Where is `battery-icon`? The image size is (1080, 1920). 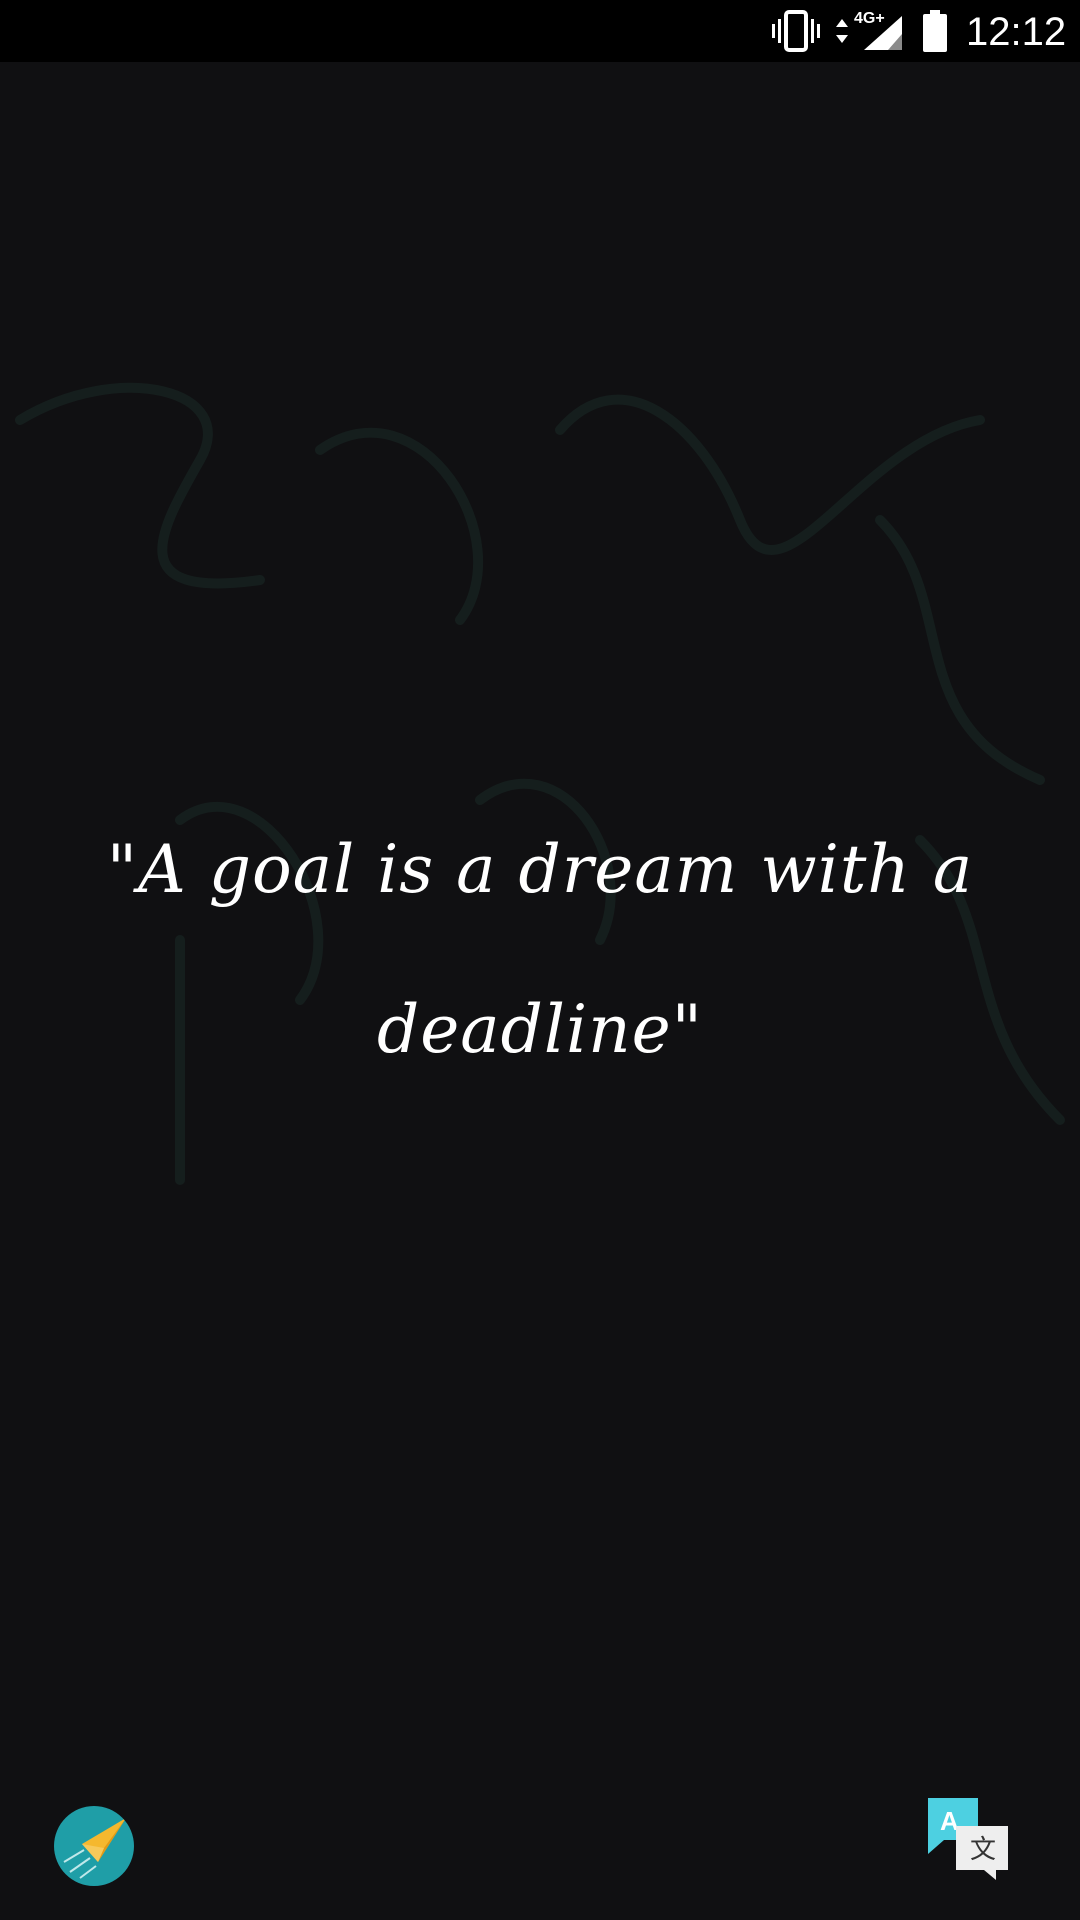 battery-icon is located at coordinates (935, 31).